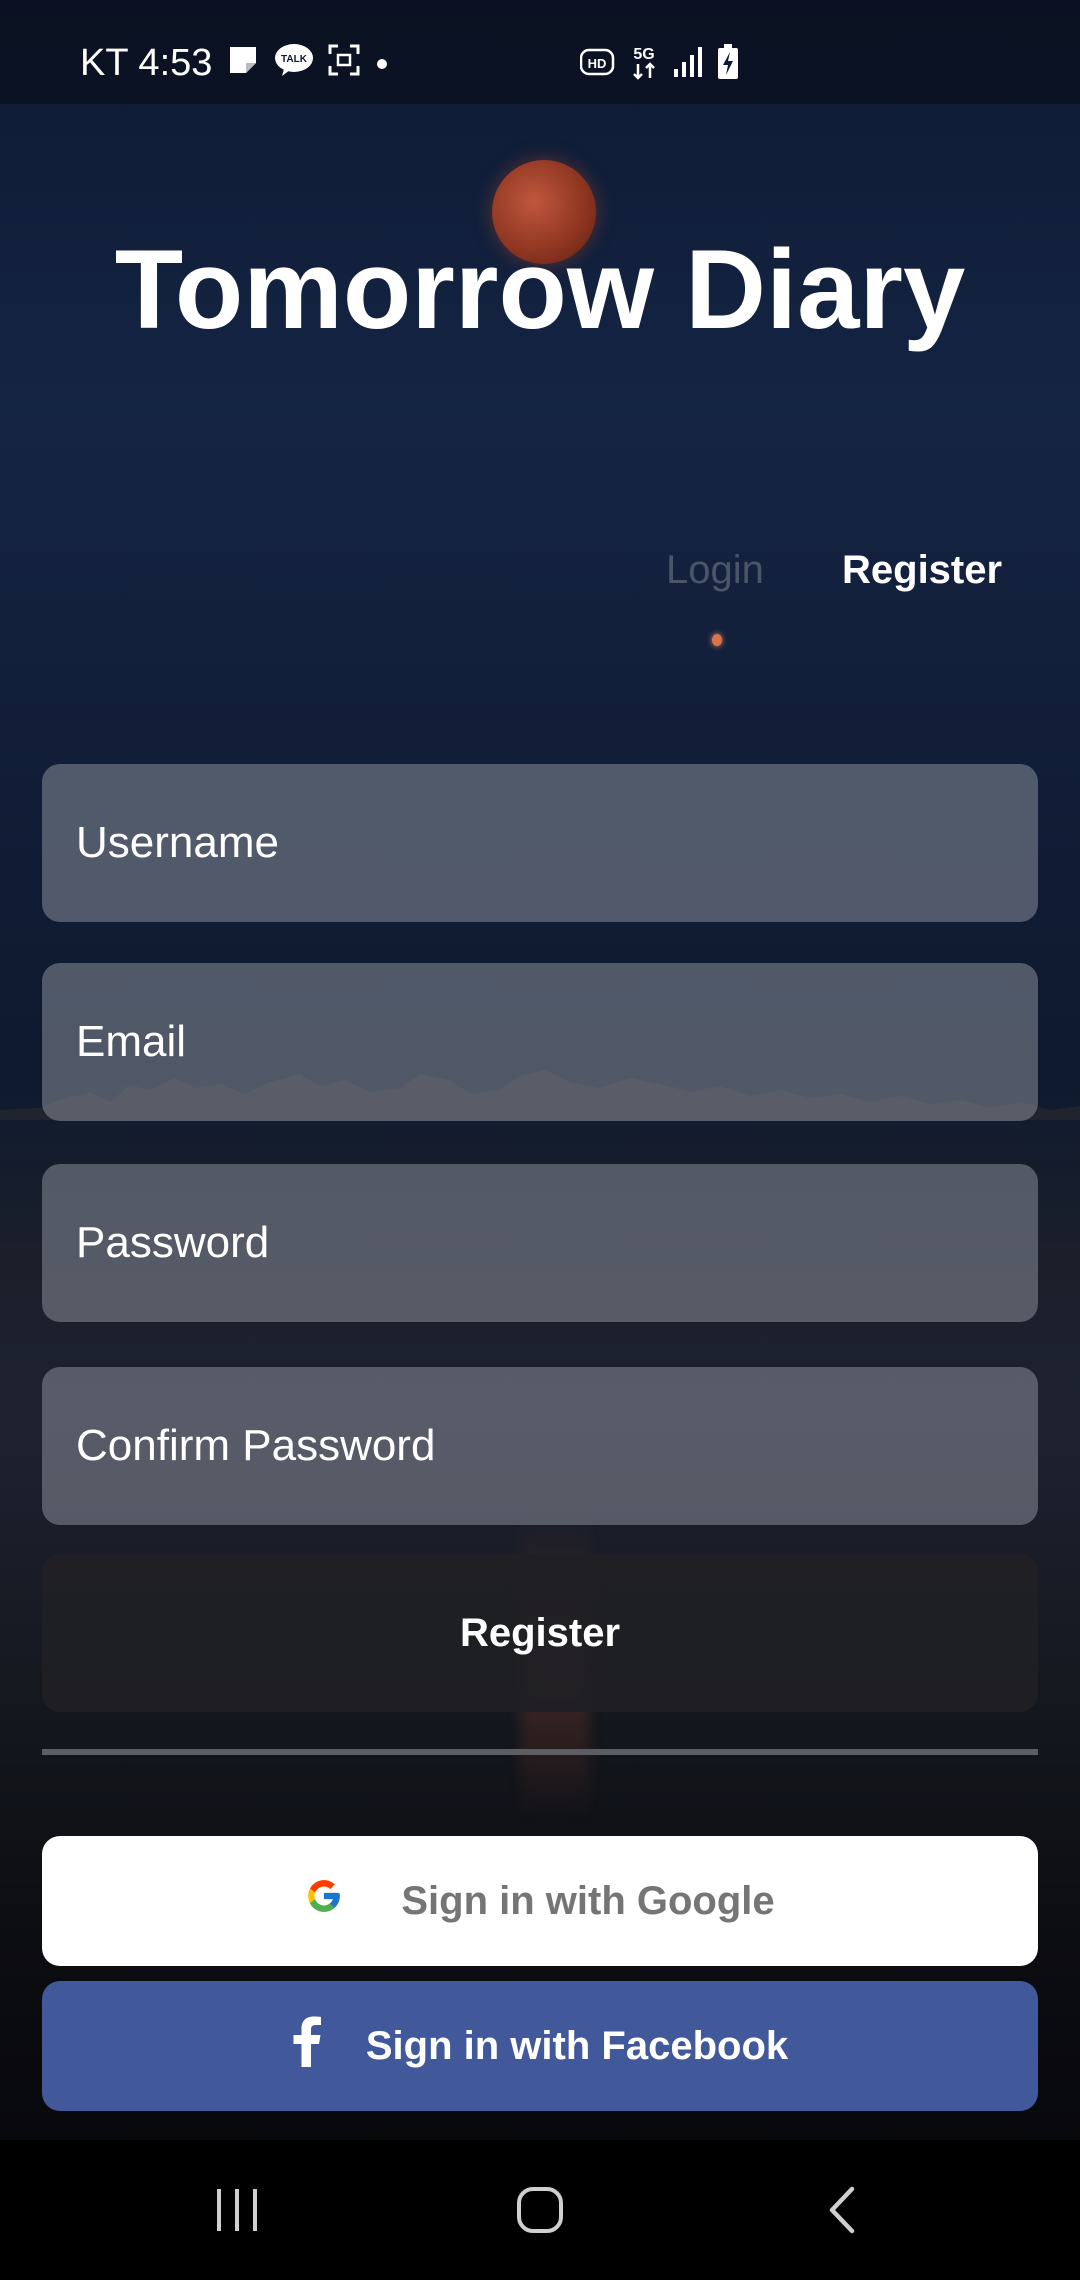 The height and width of the screenshot is (2280, 1080). Describe the element at coordinates (588, 1900) in the screenshot. I see `google-signin-label: Sign in with Google` at that location.